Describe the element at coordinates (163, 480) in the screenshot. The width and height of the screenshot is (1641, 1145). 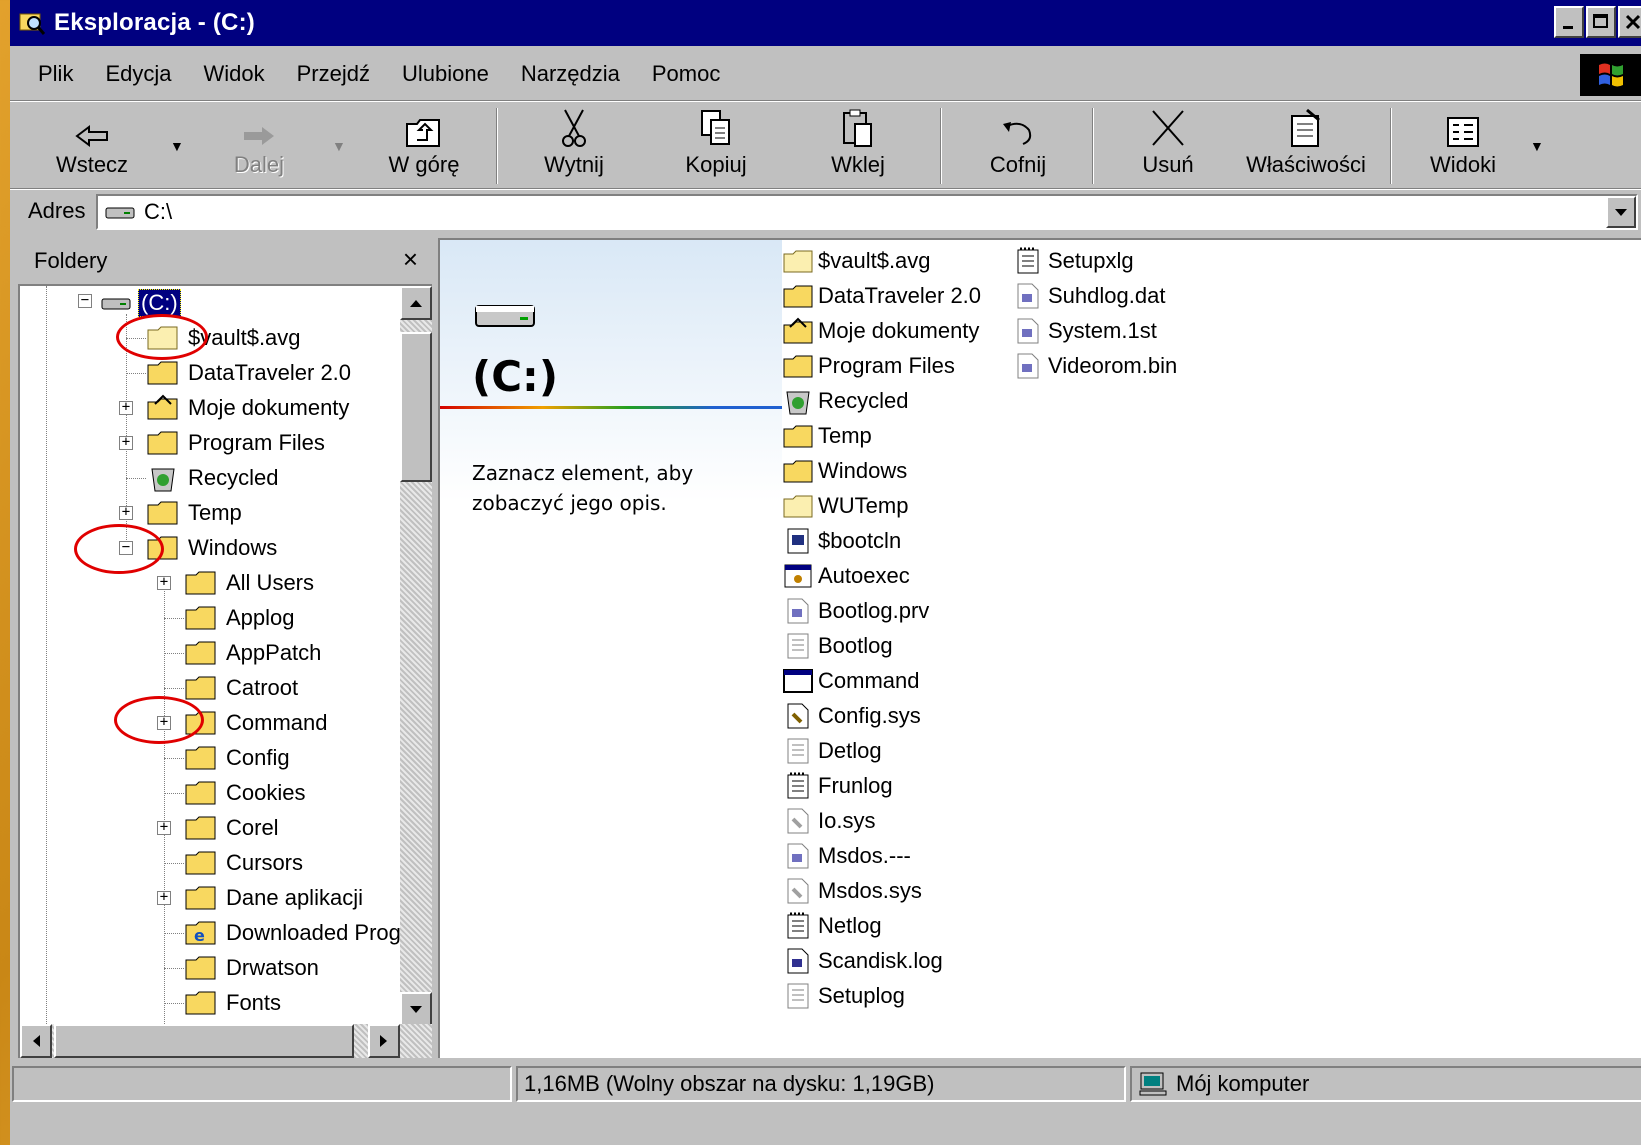
I see `recycle-bin-icon` at that location.